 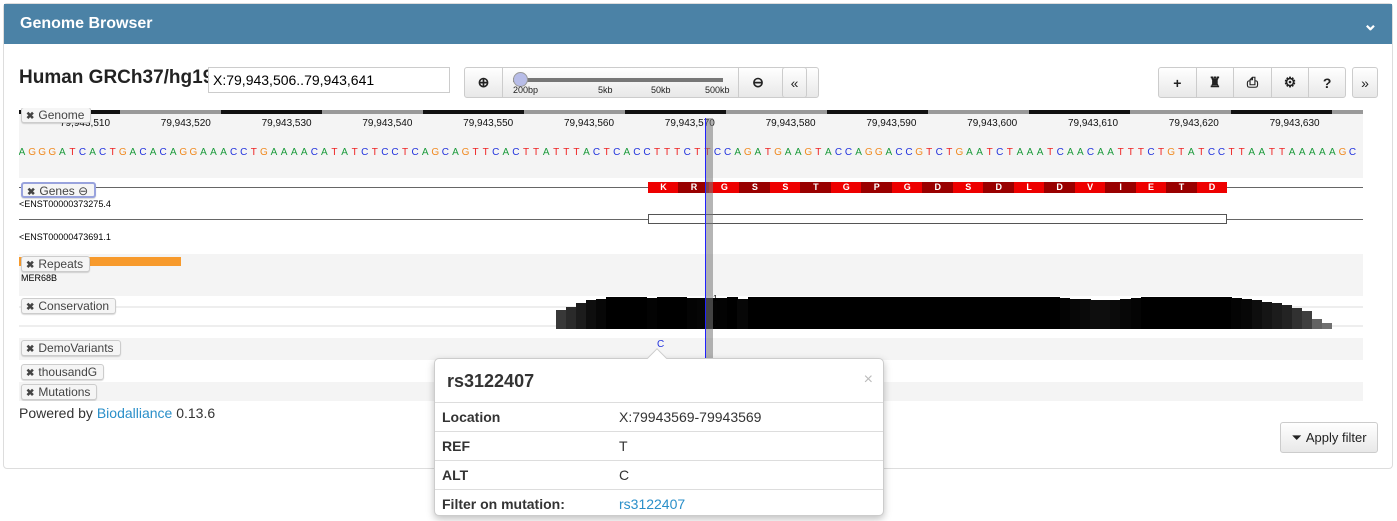 I want to click on position-cursor, so click(x=709, y=238).